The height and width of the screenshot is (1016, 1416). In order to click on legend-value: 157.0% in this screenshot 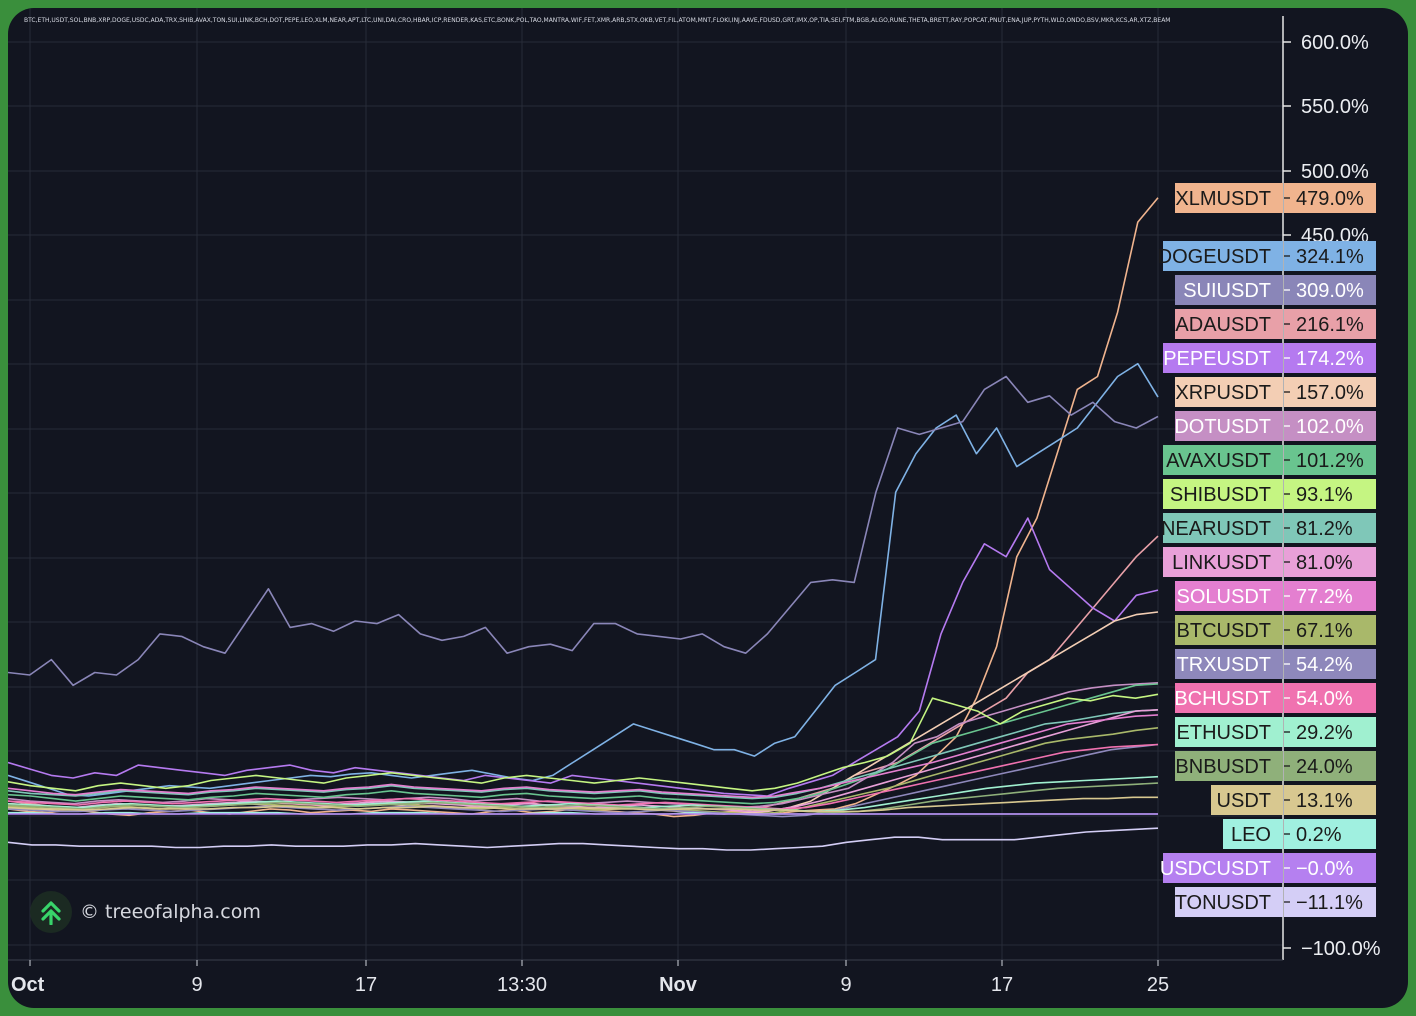, I will do `click(1330, 393)`.